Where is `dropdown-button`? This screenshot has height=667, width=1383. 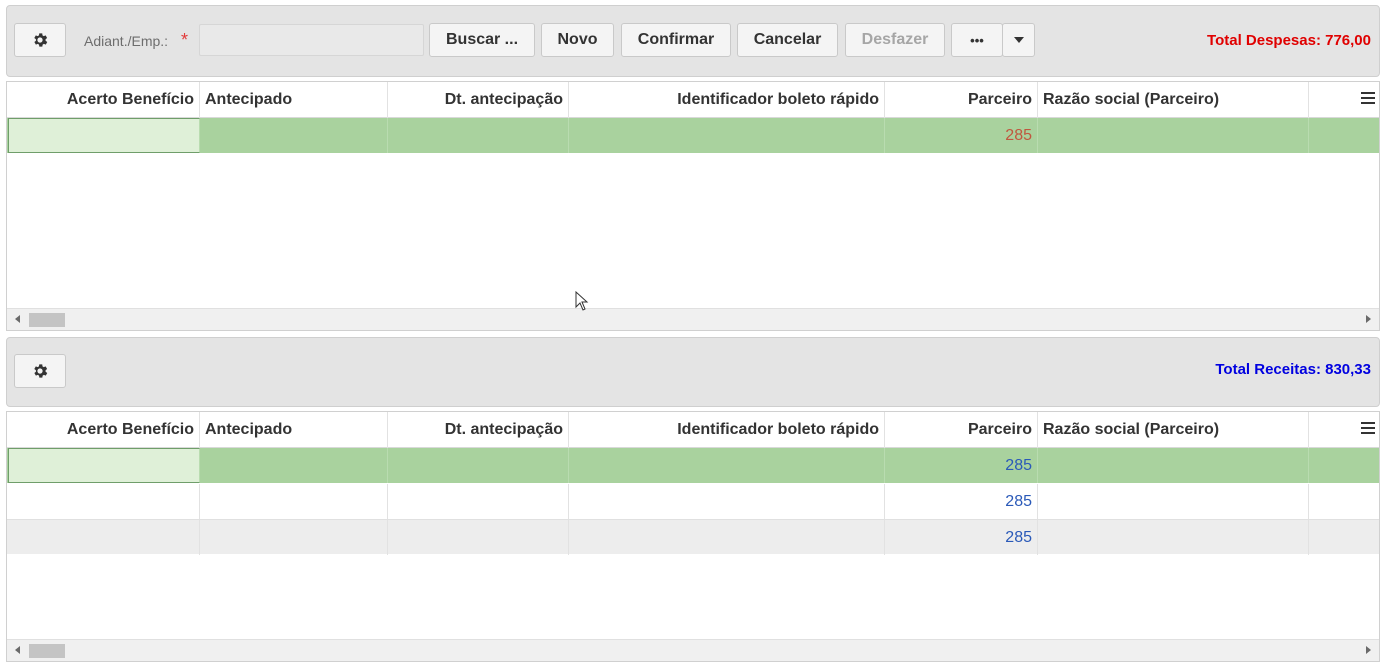 dropdown-button is located at coordinates (1018, 40).